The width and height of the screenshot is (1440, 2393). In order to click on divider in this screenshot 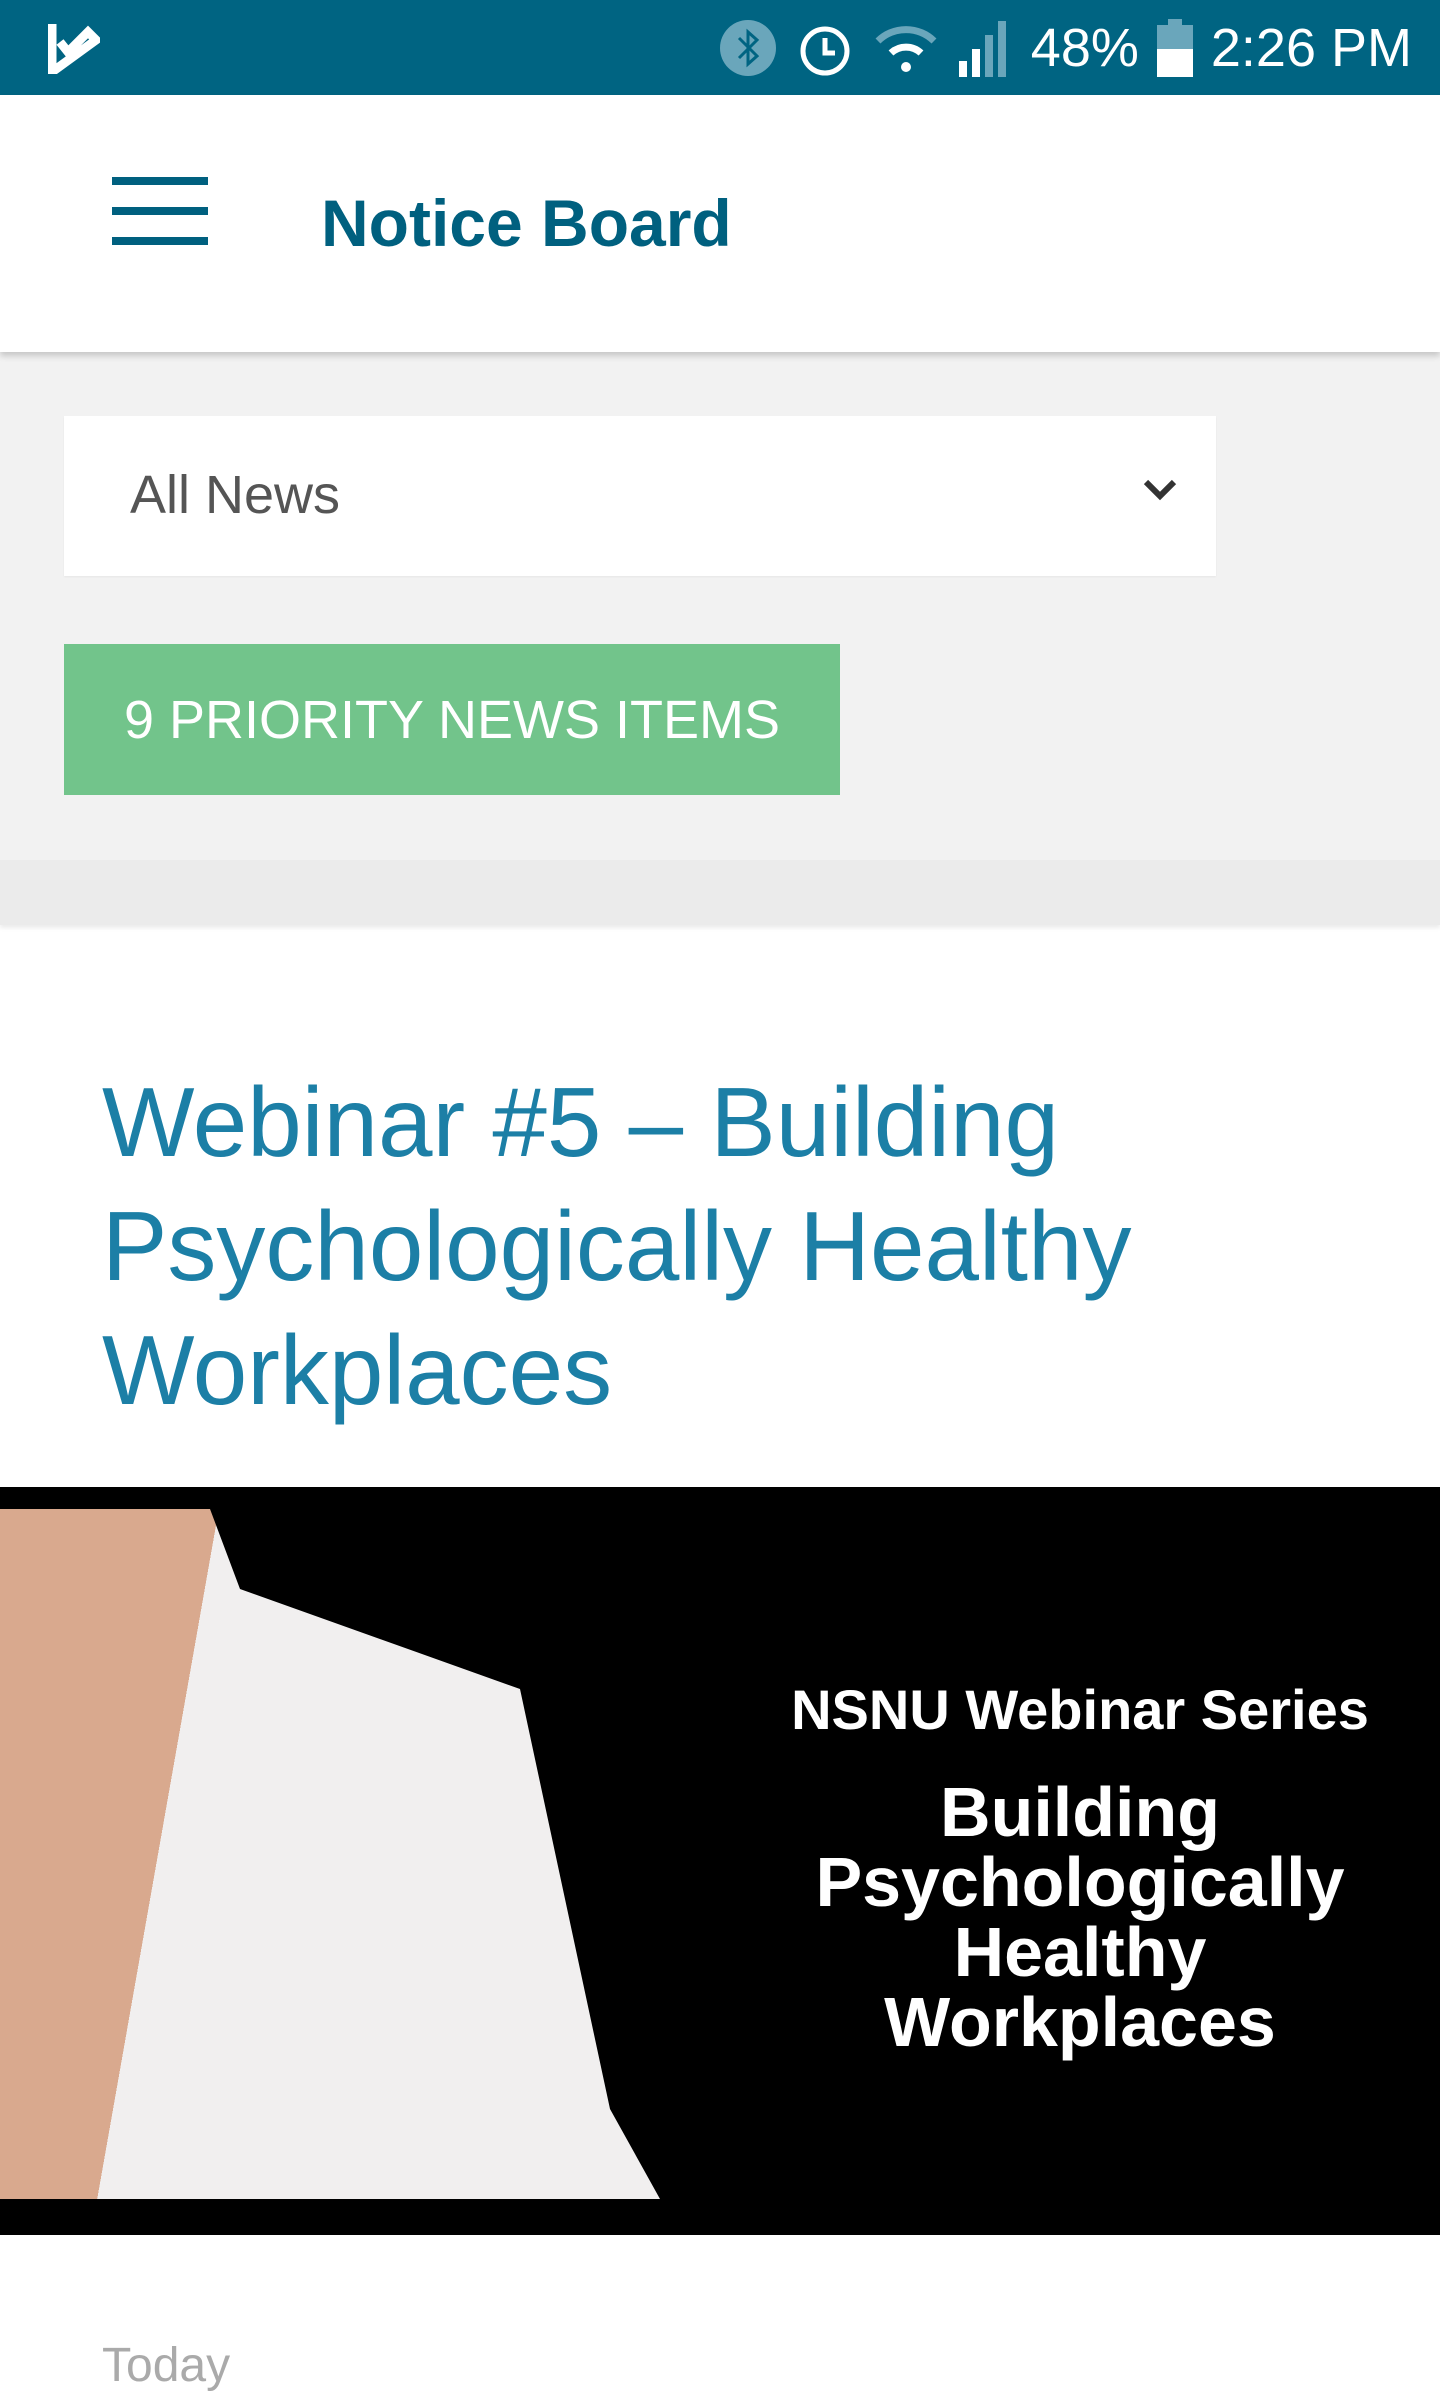, I will do `click(720, 892)`.